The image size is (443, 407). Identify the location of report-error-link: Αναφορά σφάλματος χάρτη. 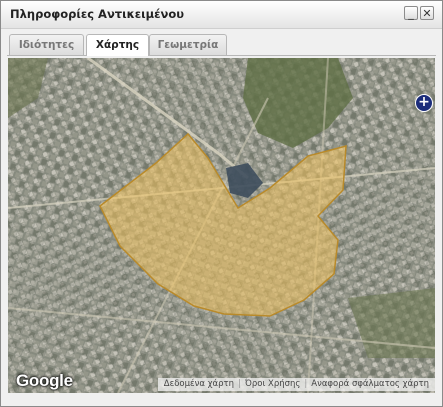
(370, 384).